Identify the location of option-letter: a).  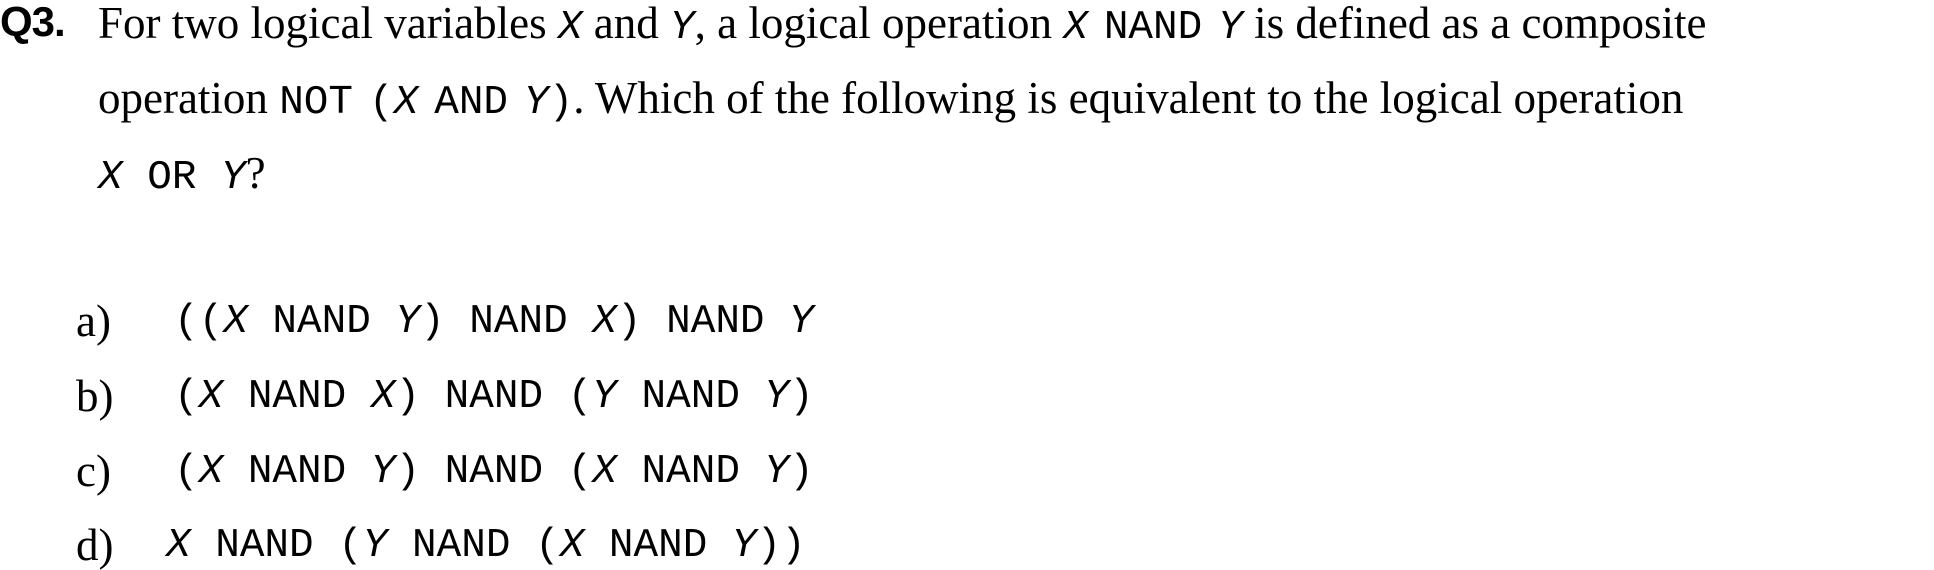
(93, 321).